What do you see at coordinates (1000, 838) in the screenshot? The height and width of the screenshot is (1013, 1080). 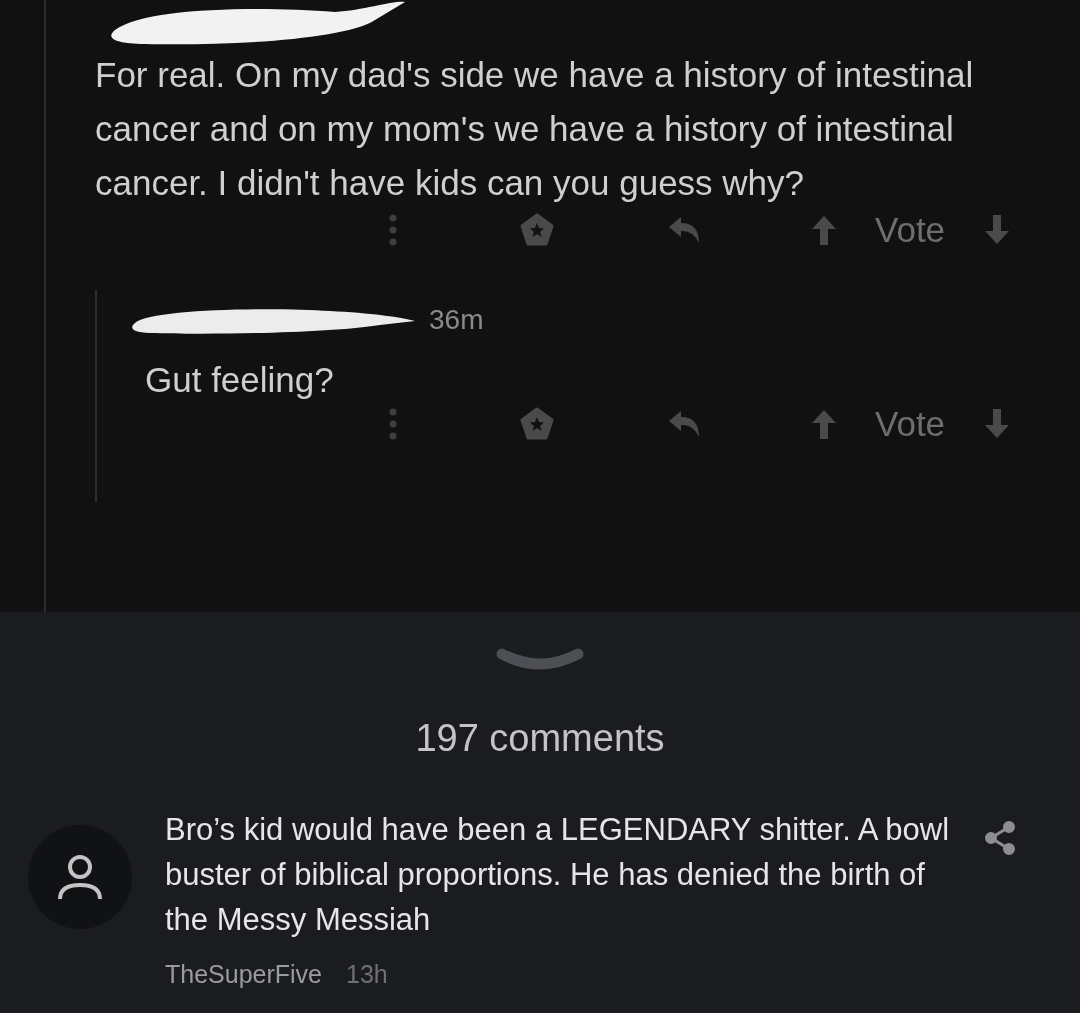 I see `share-icon` at bounding box center [1000, 838].